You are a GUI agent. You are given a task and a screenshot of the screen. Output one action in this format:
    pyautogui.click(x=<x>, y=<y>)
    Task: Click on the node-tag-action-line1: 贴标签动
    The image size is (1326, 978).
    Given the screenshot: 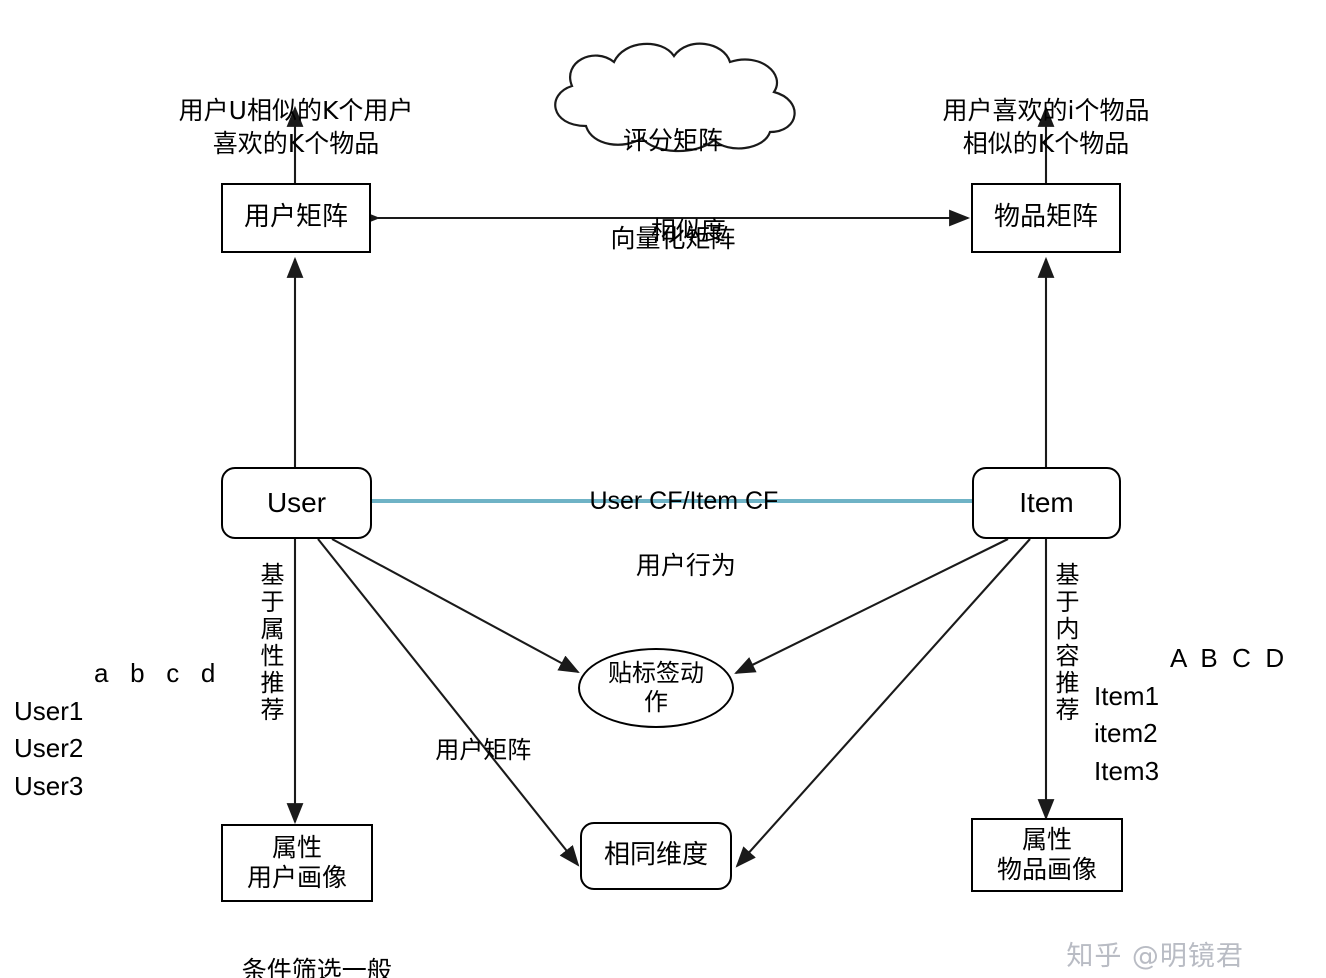 What is the action you would take?
    pyautogui.click(x=656, y=672)
    